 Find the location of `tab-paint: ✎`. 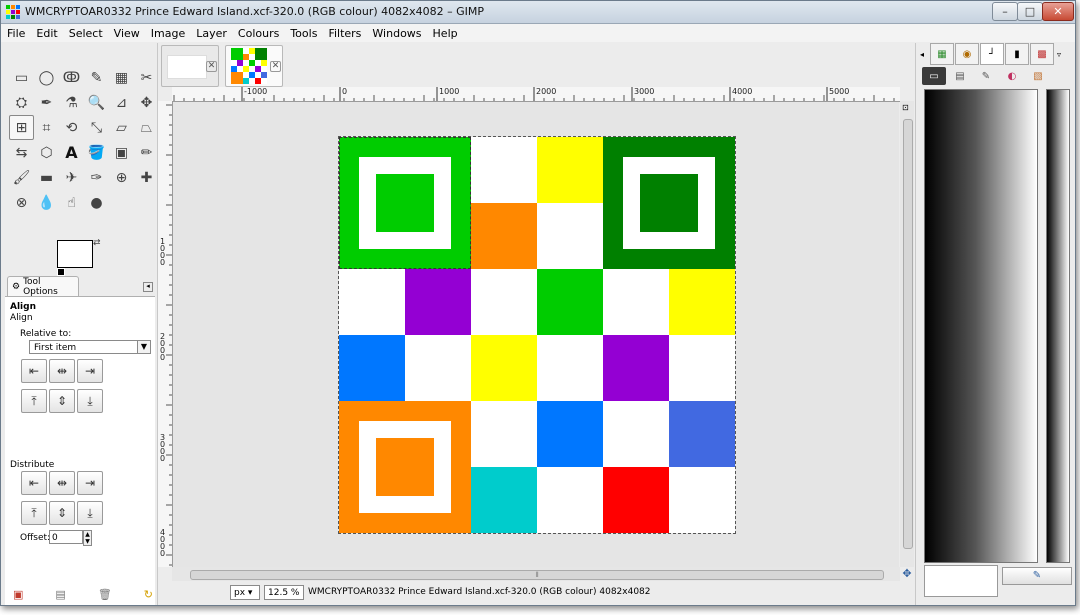

tab-paint: ✎ is located at coordinates (986, 76).